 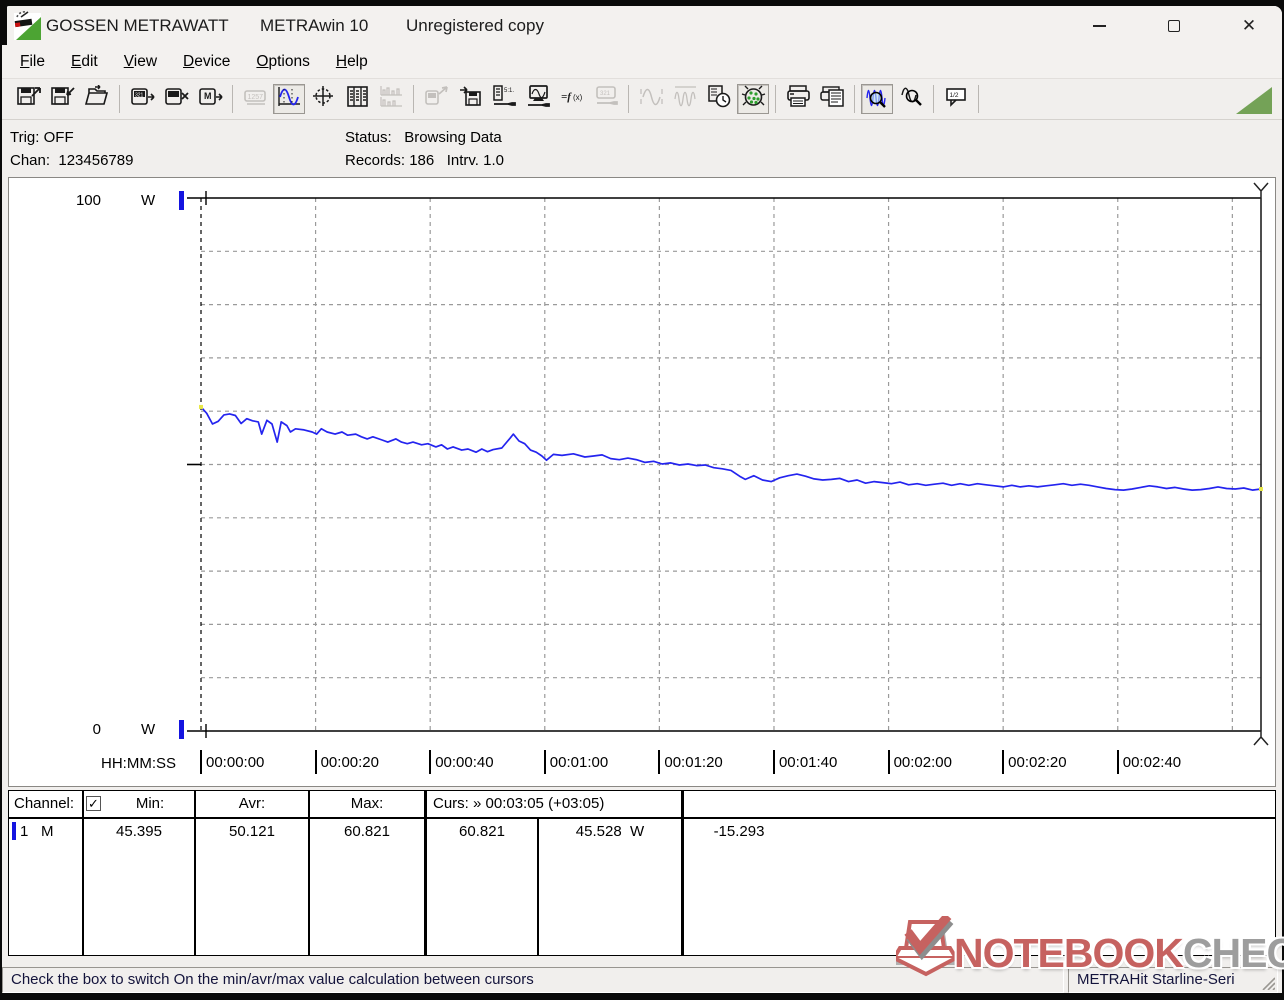 I want to click on toolbar-config-list-button: 5:1., so click(x=504, y=99).